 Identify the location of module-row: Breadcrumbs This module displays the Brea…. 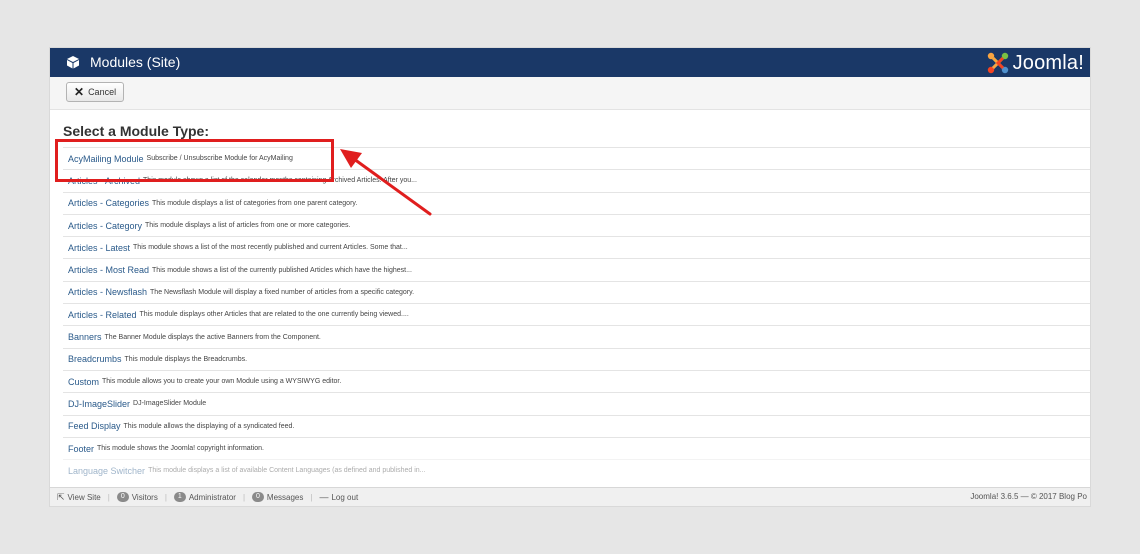
(576, 358).